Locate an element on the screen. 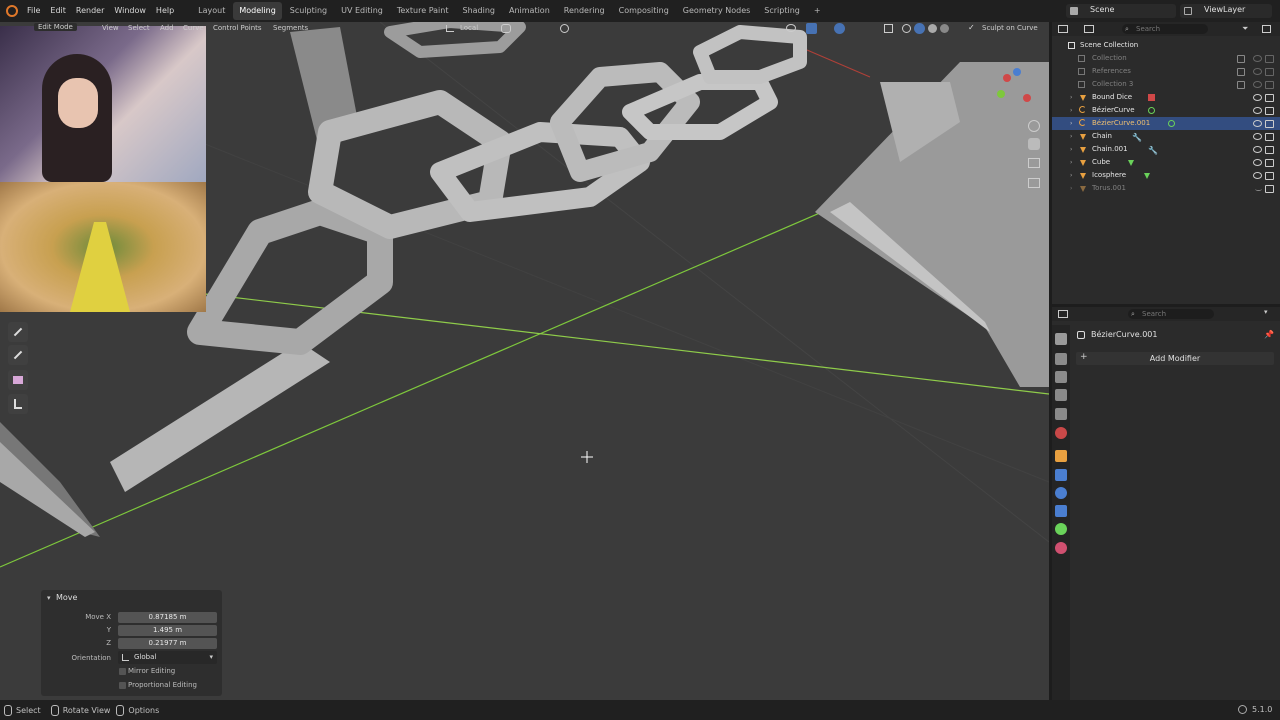  tab-sculpting: Sculpting is located at coordinates (308, 11).